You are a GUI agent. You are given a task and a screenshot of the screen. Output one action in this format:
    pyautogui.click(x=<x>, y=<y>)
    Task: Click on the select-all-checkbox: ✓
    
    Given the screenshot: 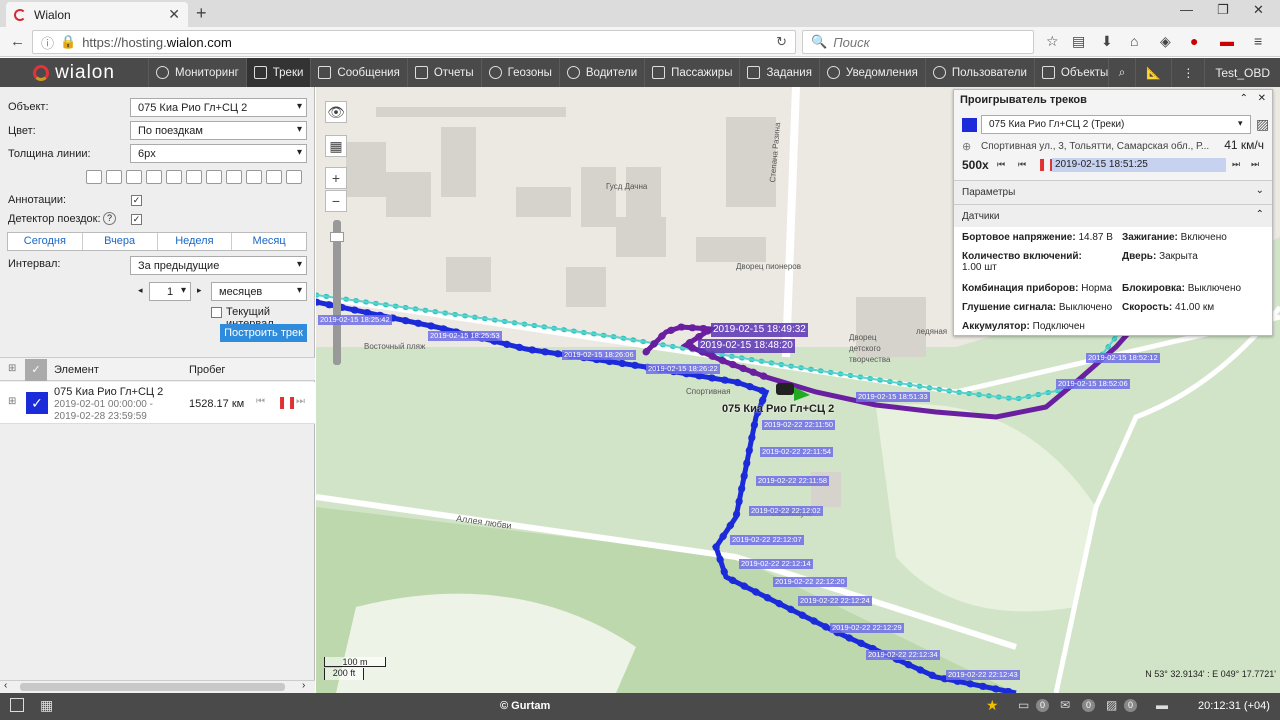 What is the action you would take?
    pyautogui.click(x=36, y=370)
    